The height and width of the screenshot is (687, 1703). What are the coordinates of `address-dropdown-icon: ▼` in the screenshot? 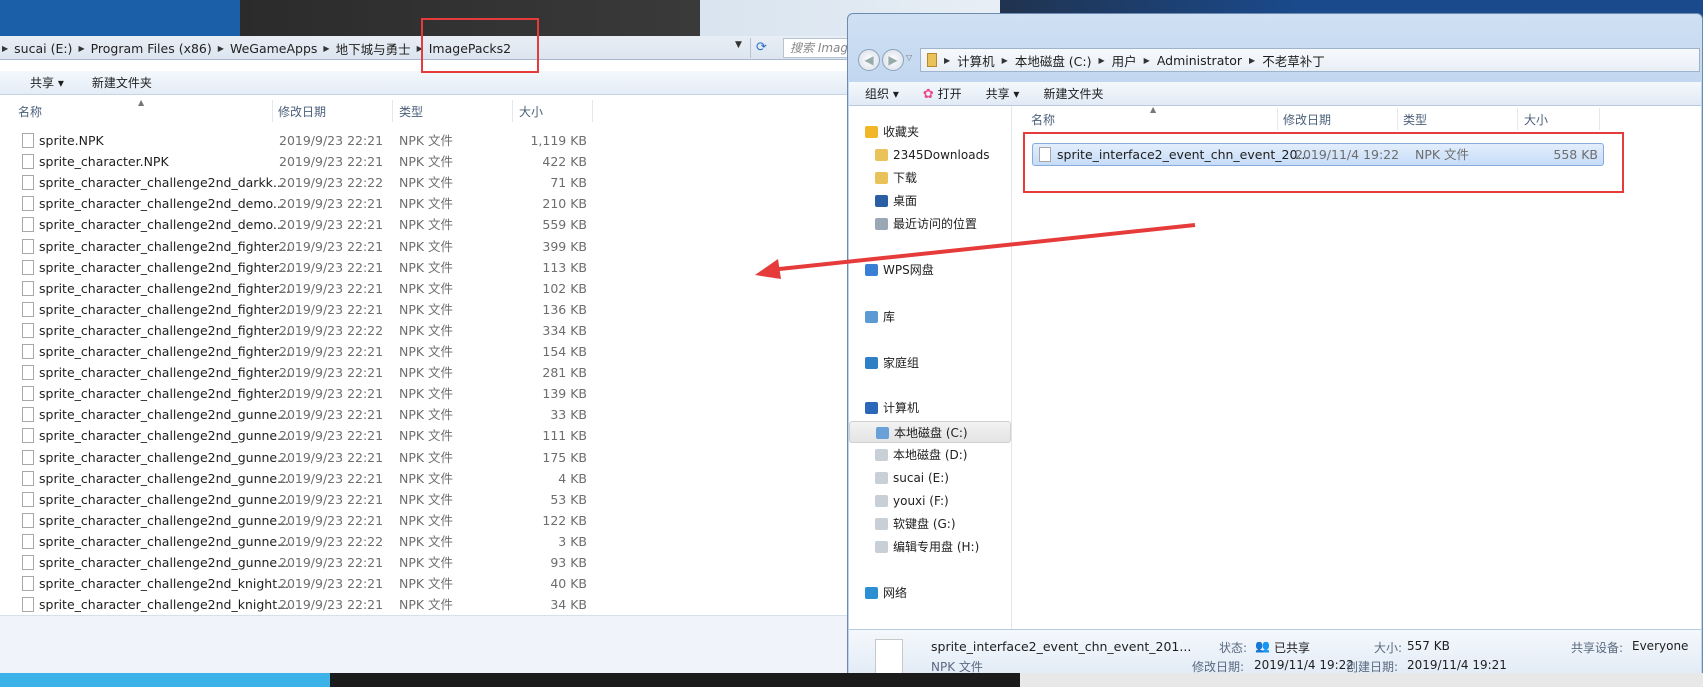 It's located at (738, 45).